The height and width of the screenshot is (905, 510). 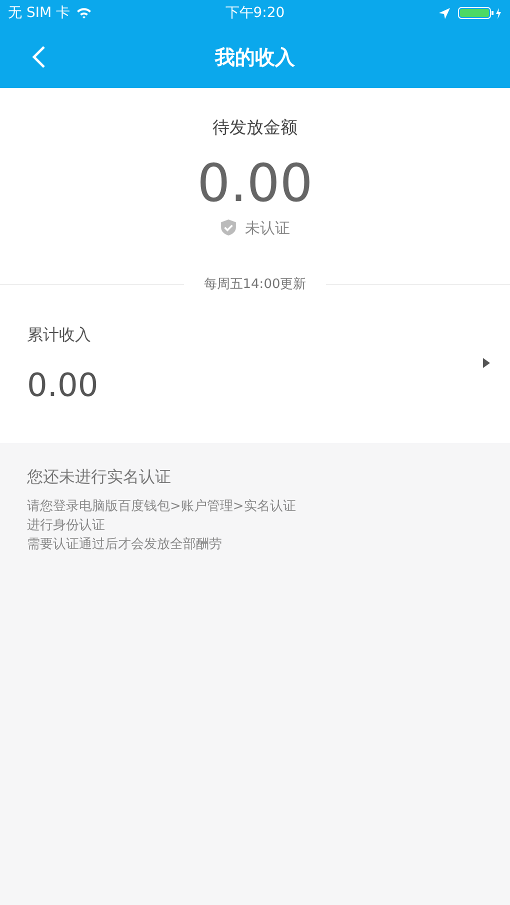 What do you see at coordinates (59, 335) in the screenshot?
I see `total-income-label: 累计收入` at bounding box center [59, 335].